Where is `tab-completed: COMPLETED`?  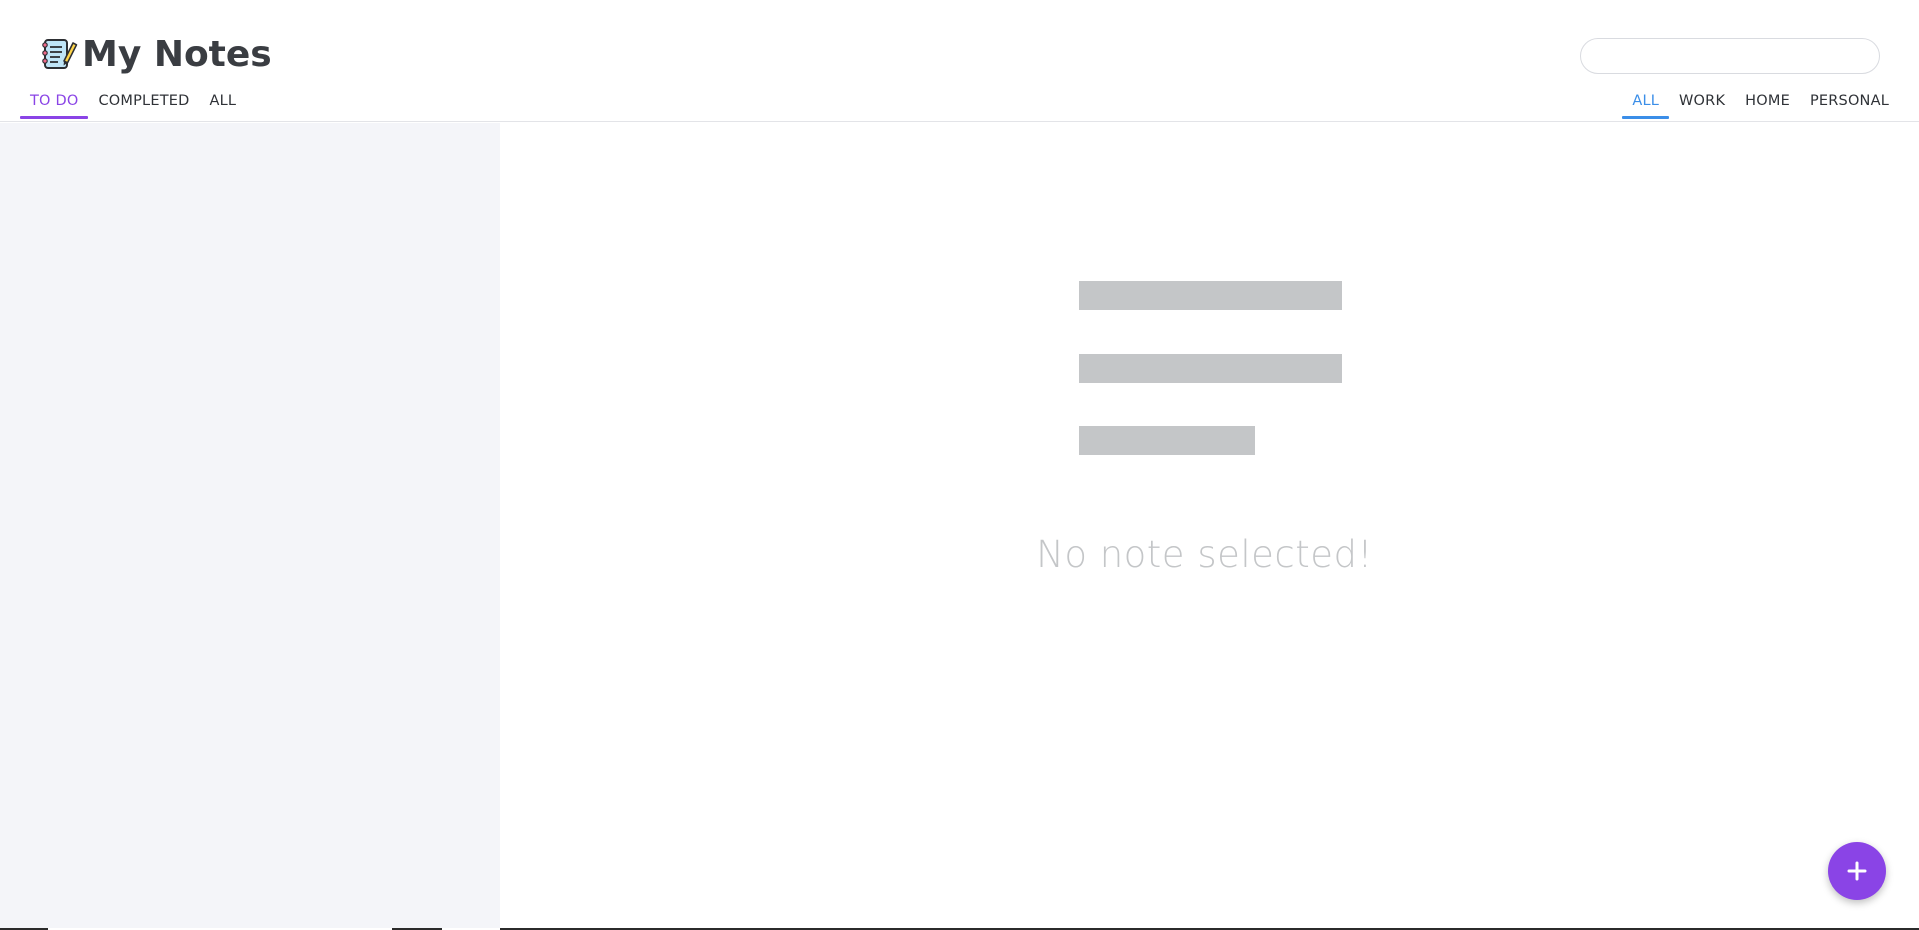 tab-completed: COMPLETED is located at coordinates (143, 104).